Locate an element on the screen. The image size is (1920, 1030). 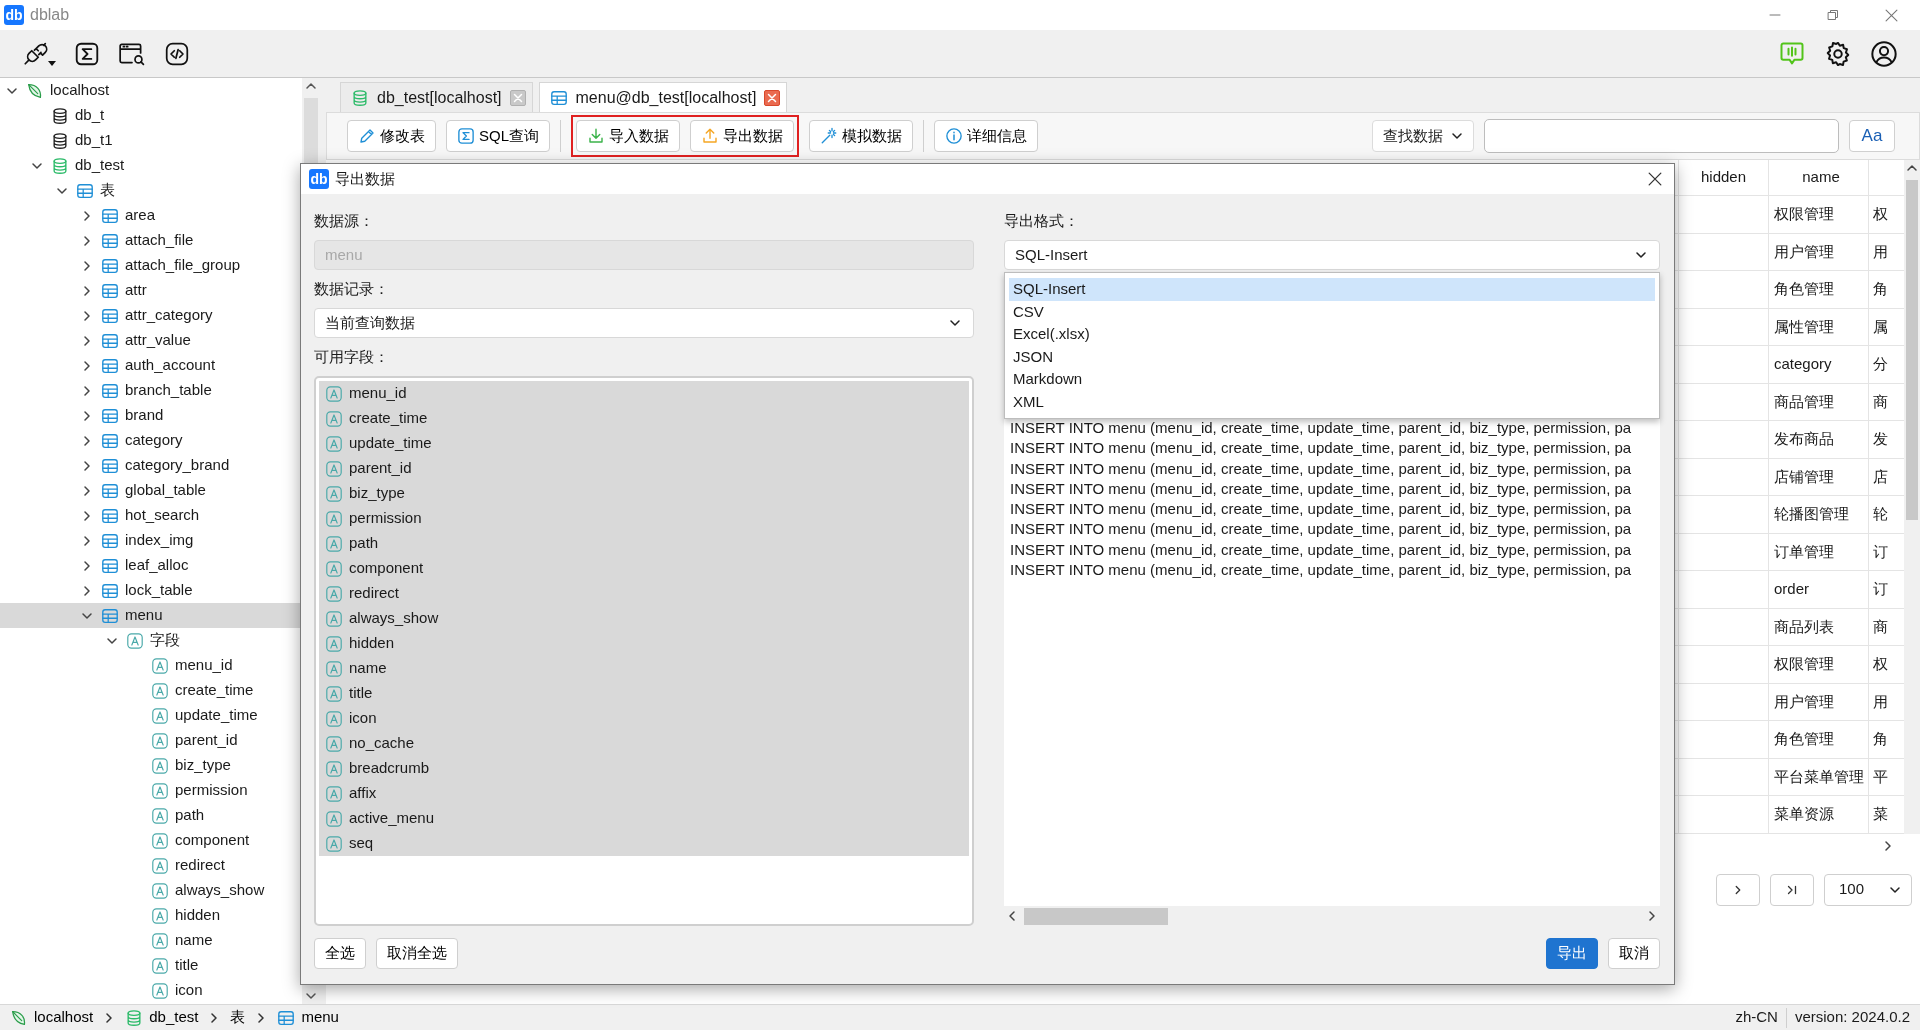
field-list-item: name is located at coordinates (644, 668).